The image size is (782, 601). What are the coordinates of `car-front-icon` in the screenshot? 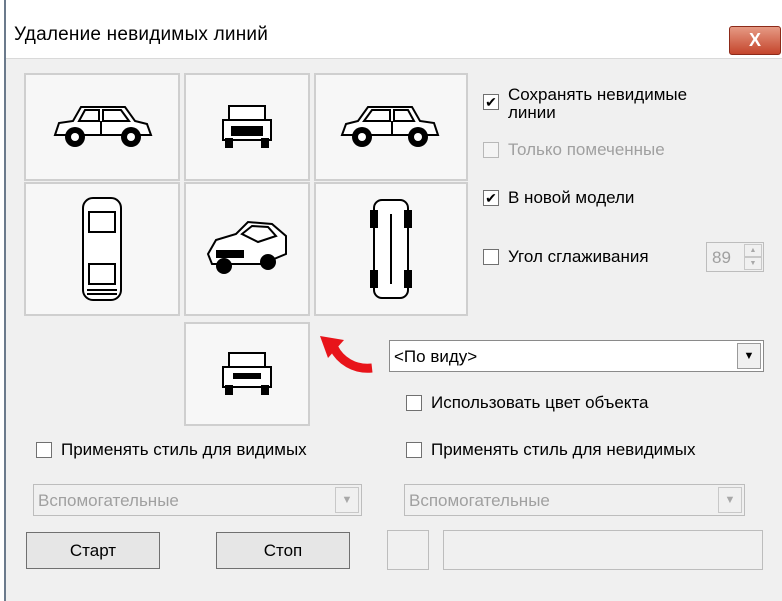 It's located at (247, 126).